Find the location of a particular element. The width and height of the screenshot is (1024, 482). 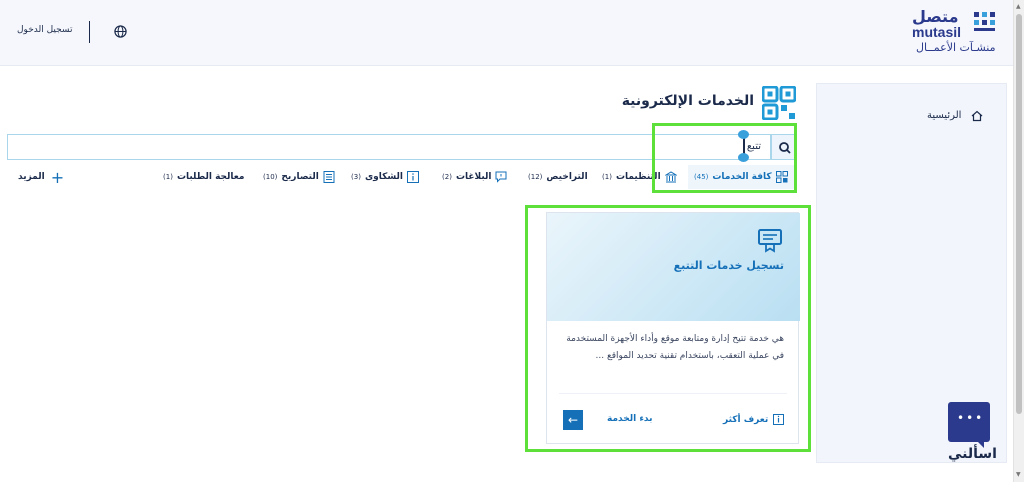

tab-licenses: التراخيص (12) is located at coordinates (558, 177).